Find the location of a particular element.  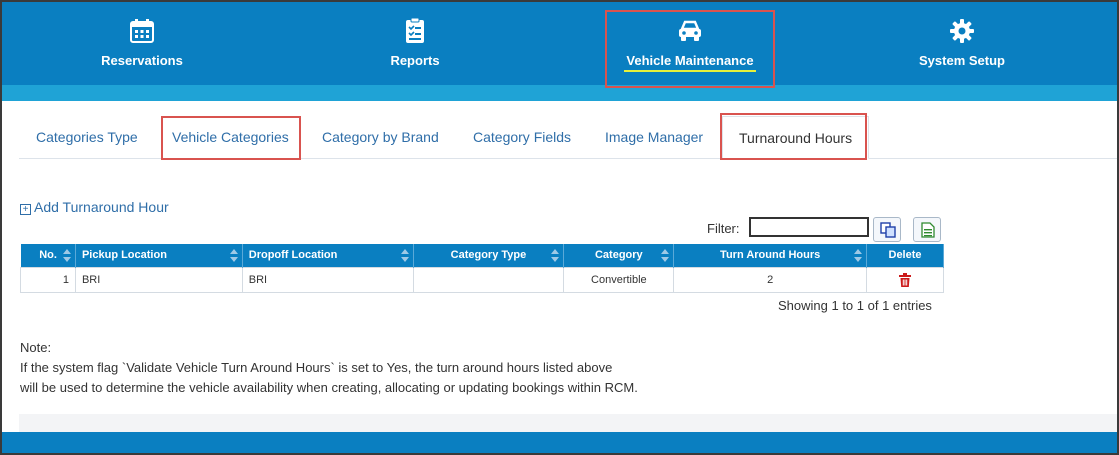

tab-vehicle-categories: Vehicle Categories is located at coordinates (230, 137).